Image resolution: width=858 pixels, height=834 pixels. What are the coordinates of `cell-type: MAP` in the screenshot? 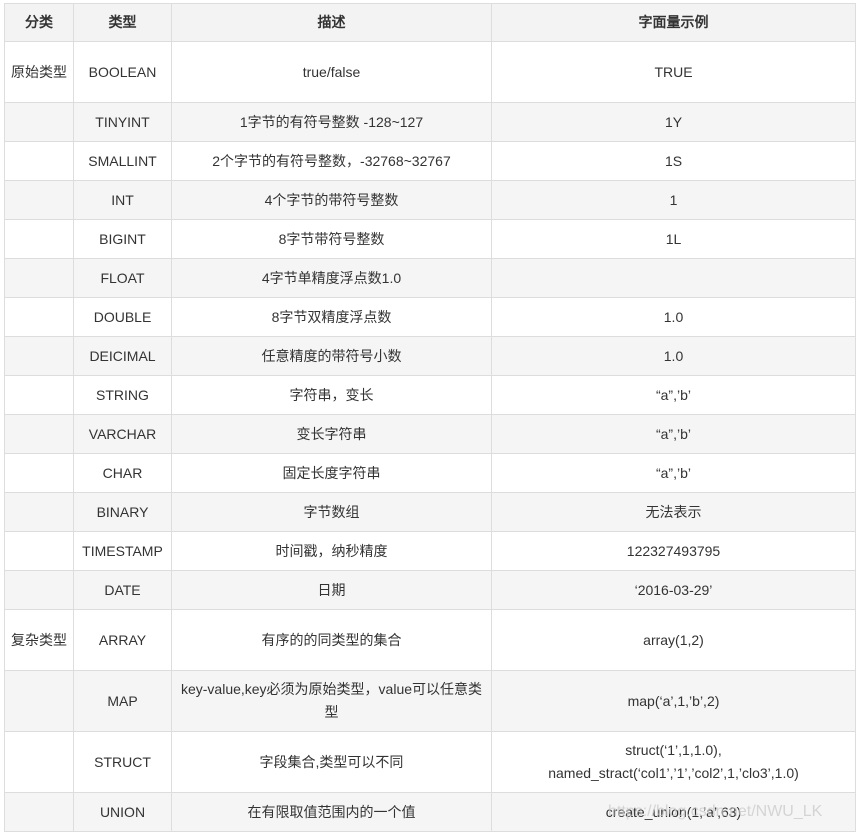 It's located at (122, 701).